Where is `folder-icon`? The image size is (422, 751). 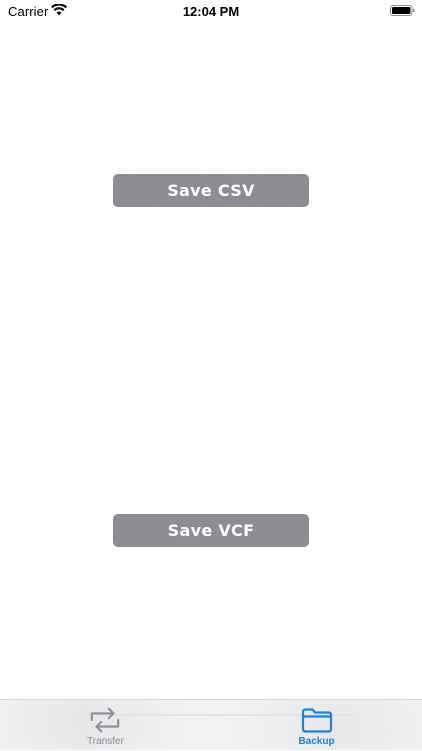
folder-icon is located at coordinates (316, 720).